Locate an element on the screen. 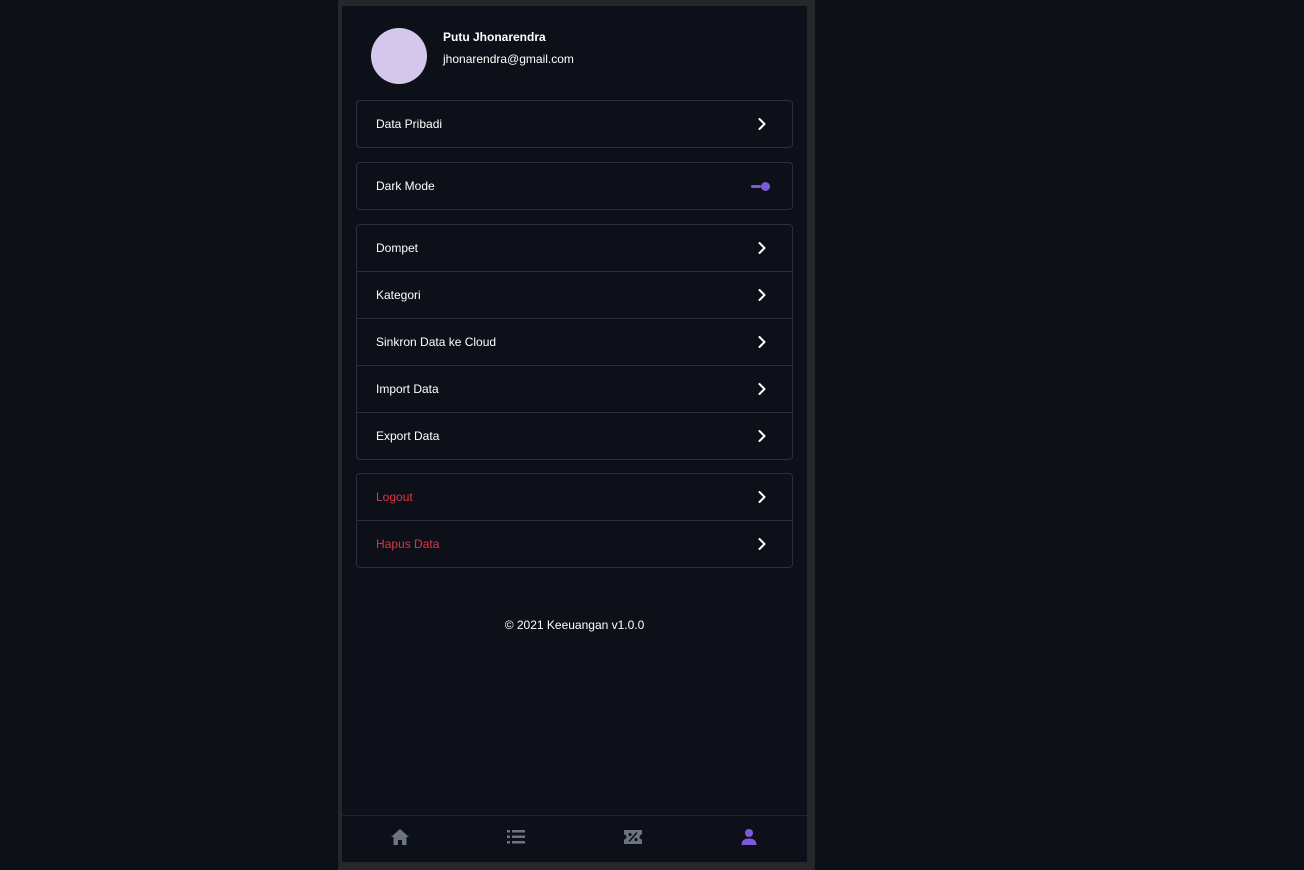  menu-group-appearance: Dark Mode is located at coordinates (574, 186).